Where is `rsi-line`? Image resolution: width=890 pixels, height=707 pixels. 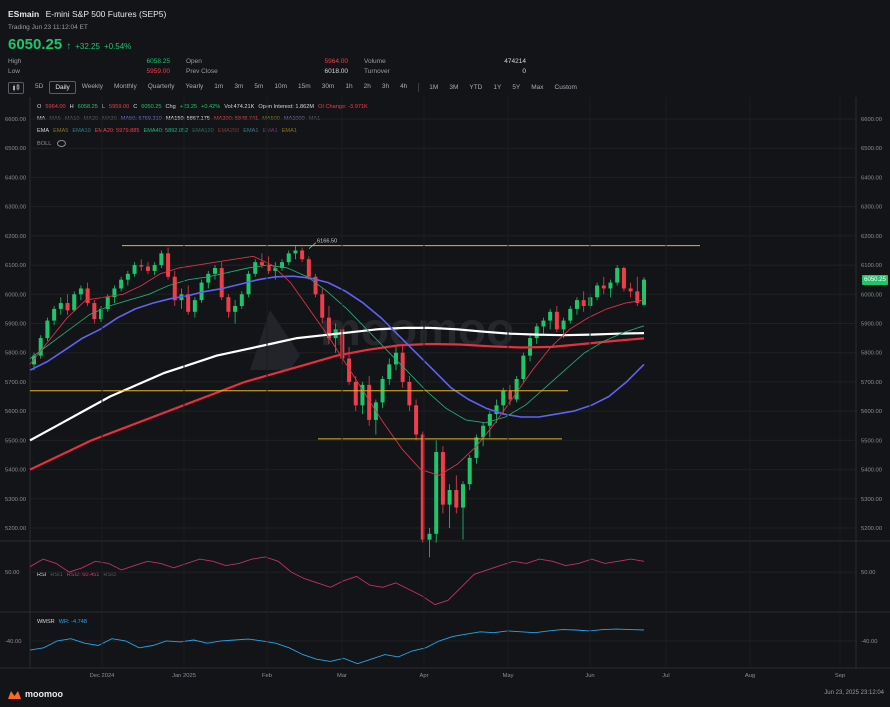 rsi-line is located at coordinates (337, 581).